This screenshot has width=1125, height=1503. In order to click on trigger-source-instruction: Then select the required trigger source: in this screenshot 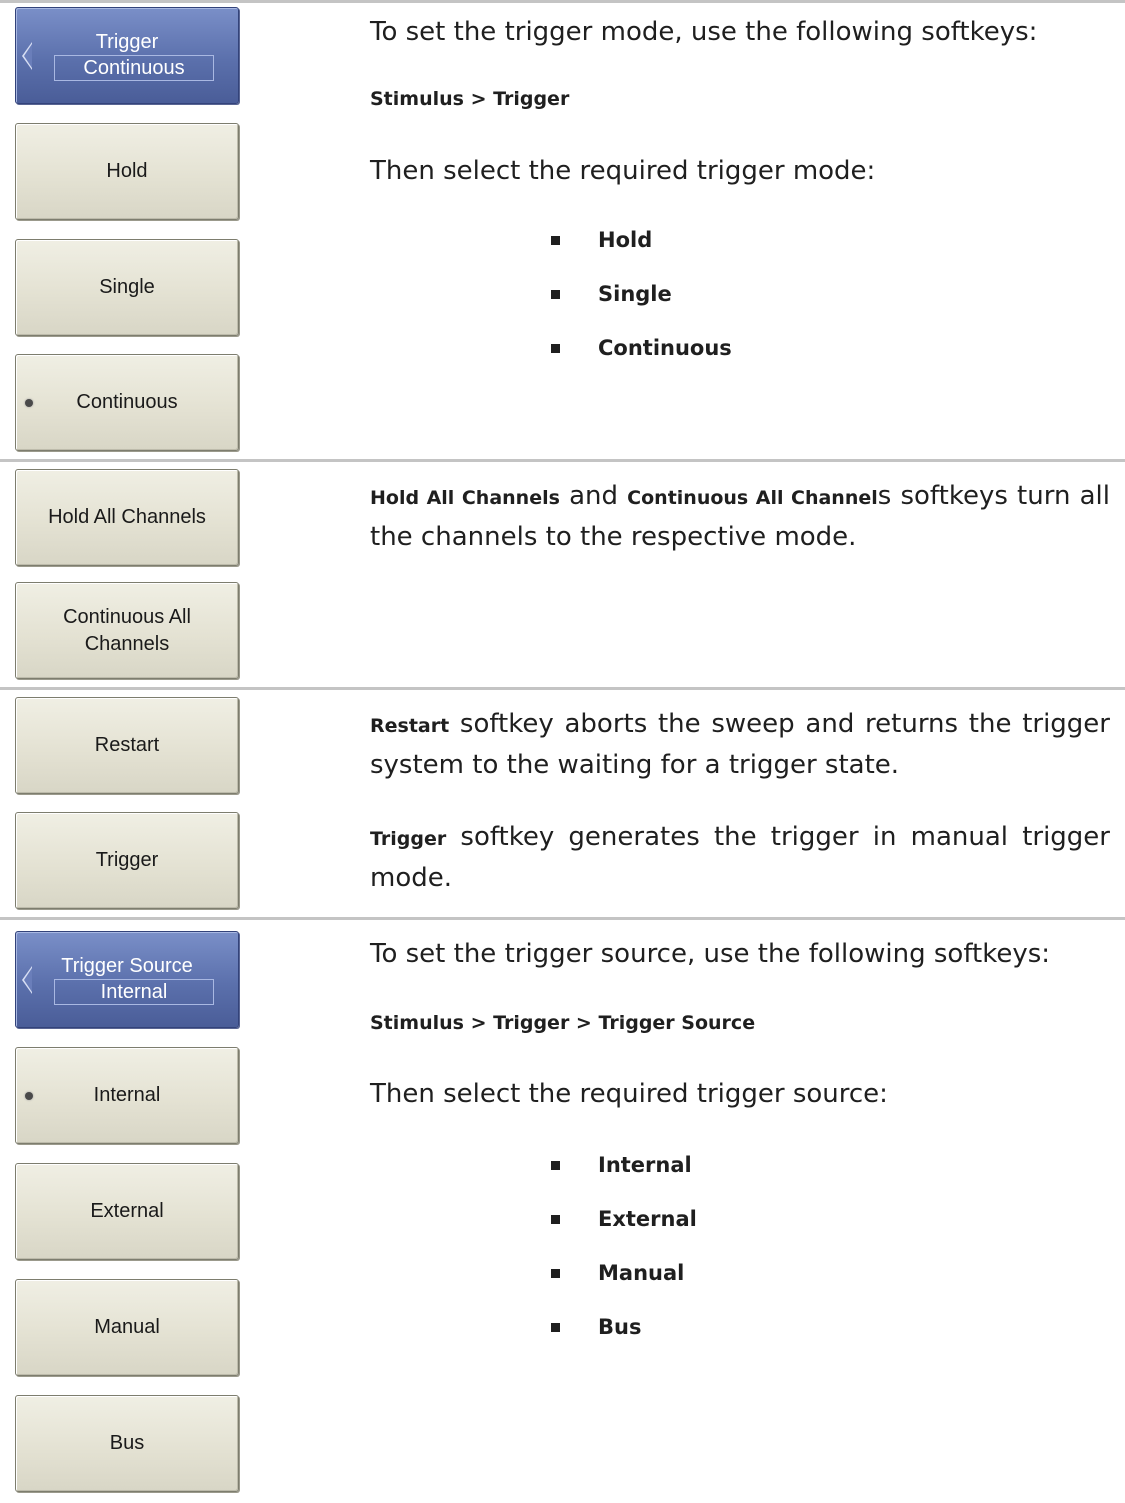, I will do `click(629, 1094)`.